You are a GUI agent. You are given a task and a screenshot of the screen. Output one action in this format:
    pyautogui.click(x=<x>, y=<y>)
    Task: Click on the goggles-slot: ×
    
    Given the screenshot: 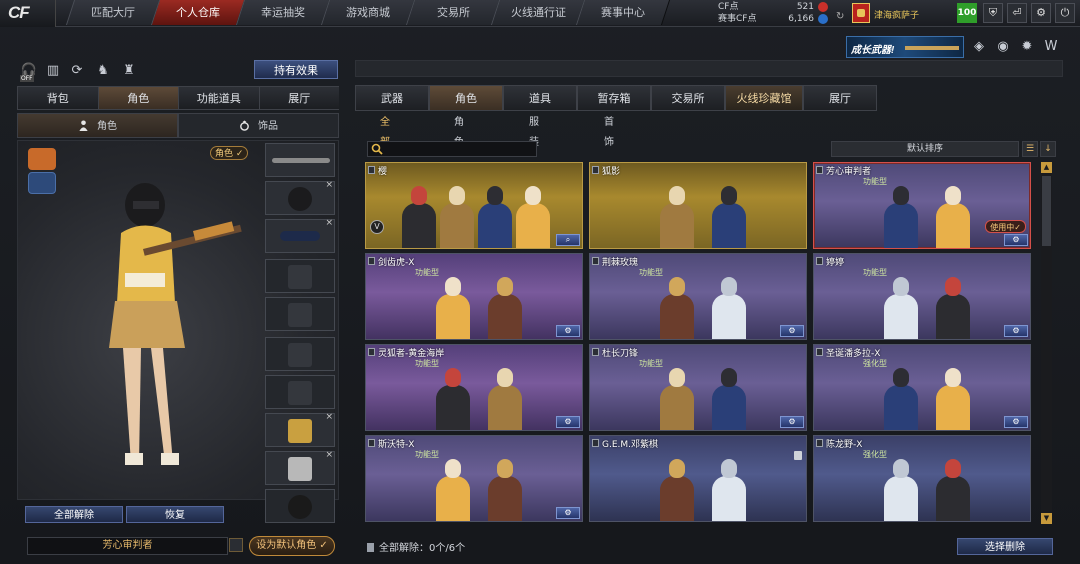 What is the action you would take?
    pyautogui.click(x=300, y=235)
    